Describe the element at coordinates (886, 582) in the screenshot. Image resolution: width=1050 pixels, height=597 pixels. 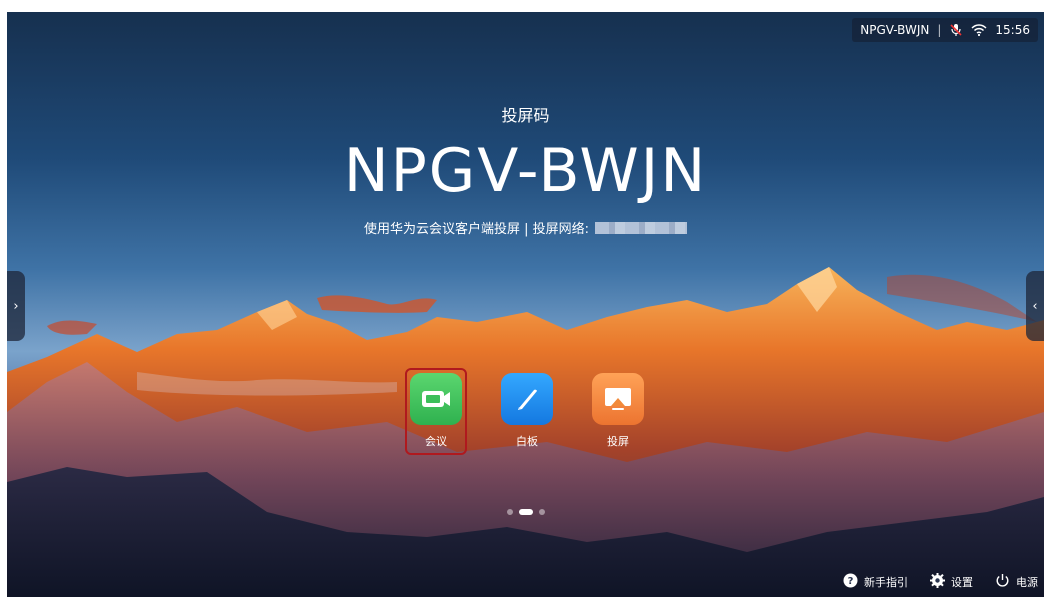
I see `guide-label: 新手指引` at that location.